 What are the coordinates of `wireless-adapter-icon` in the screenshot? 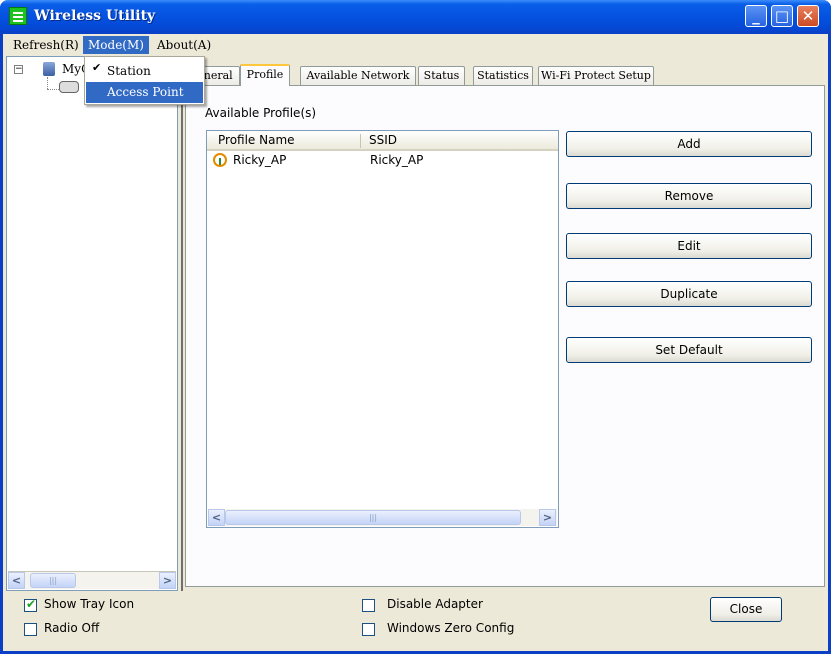 It's located at (69, 87).